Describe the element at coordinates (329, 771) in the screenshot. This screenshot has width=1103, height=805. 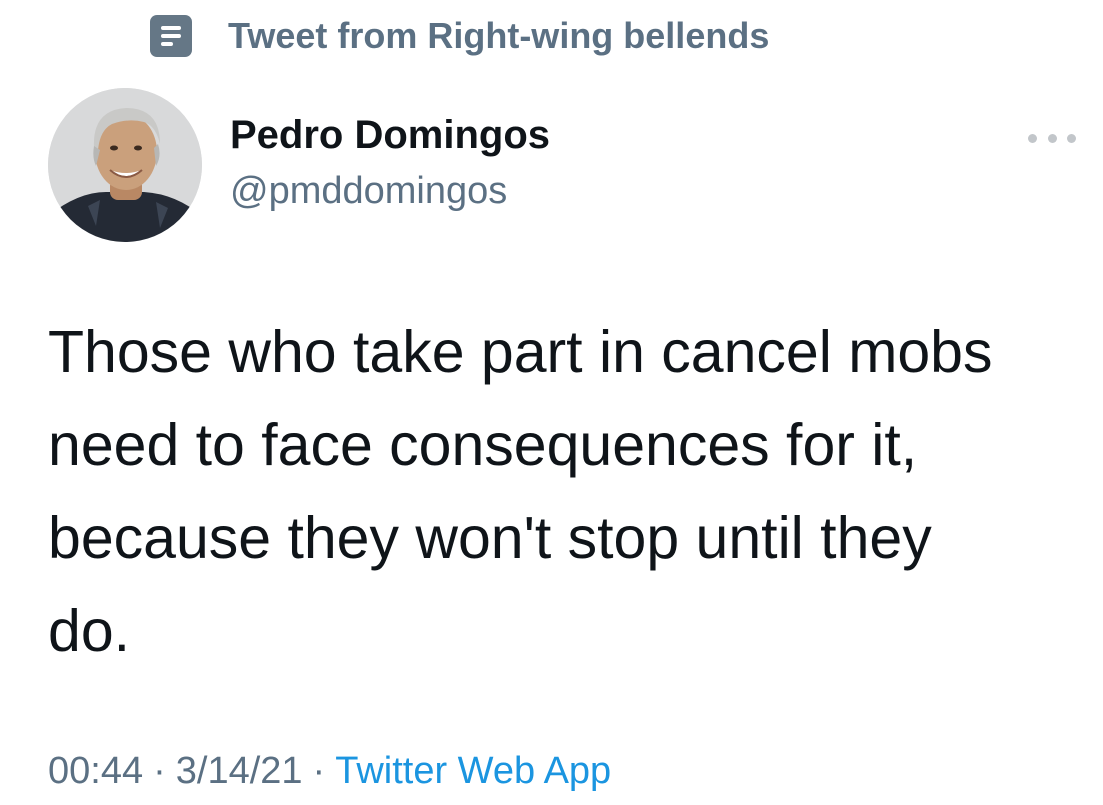
I see `tweet-meta: 00:44 · 3/14/21 · Twitter Web App` at that location.